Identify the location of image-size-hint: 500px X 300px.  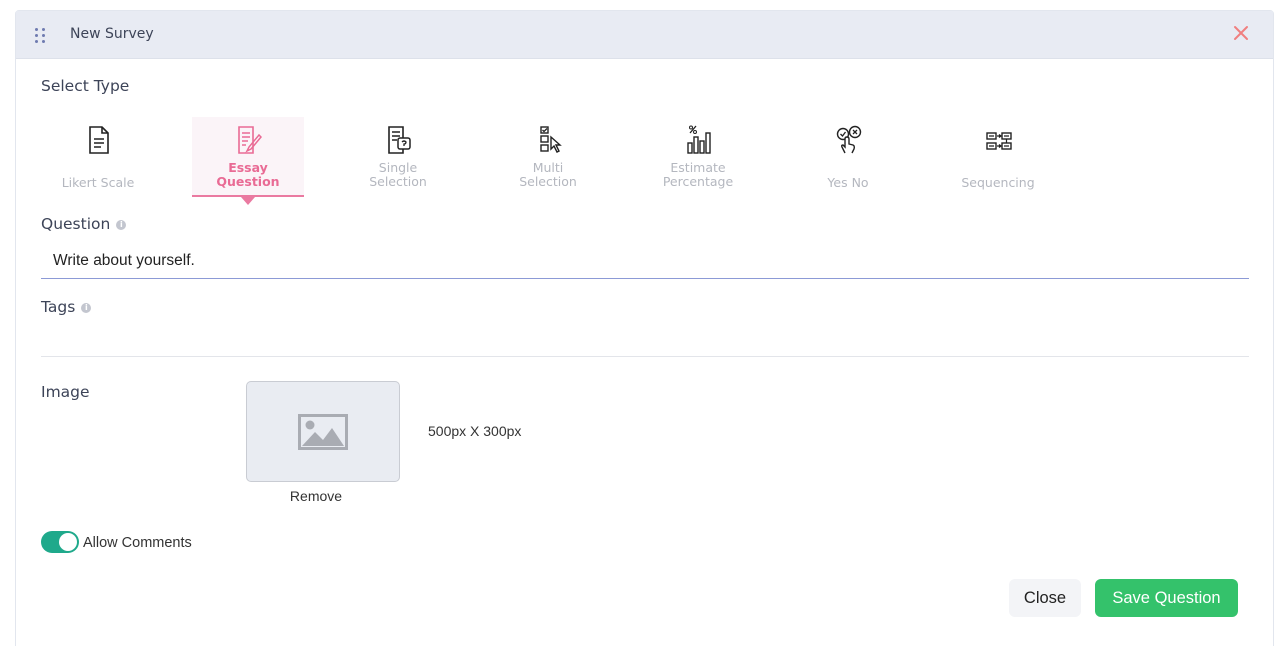
(475, 431).